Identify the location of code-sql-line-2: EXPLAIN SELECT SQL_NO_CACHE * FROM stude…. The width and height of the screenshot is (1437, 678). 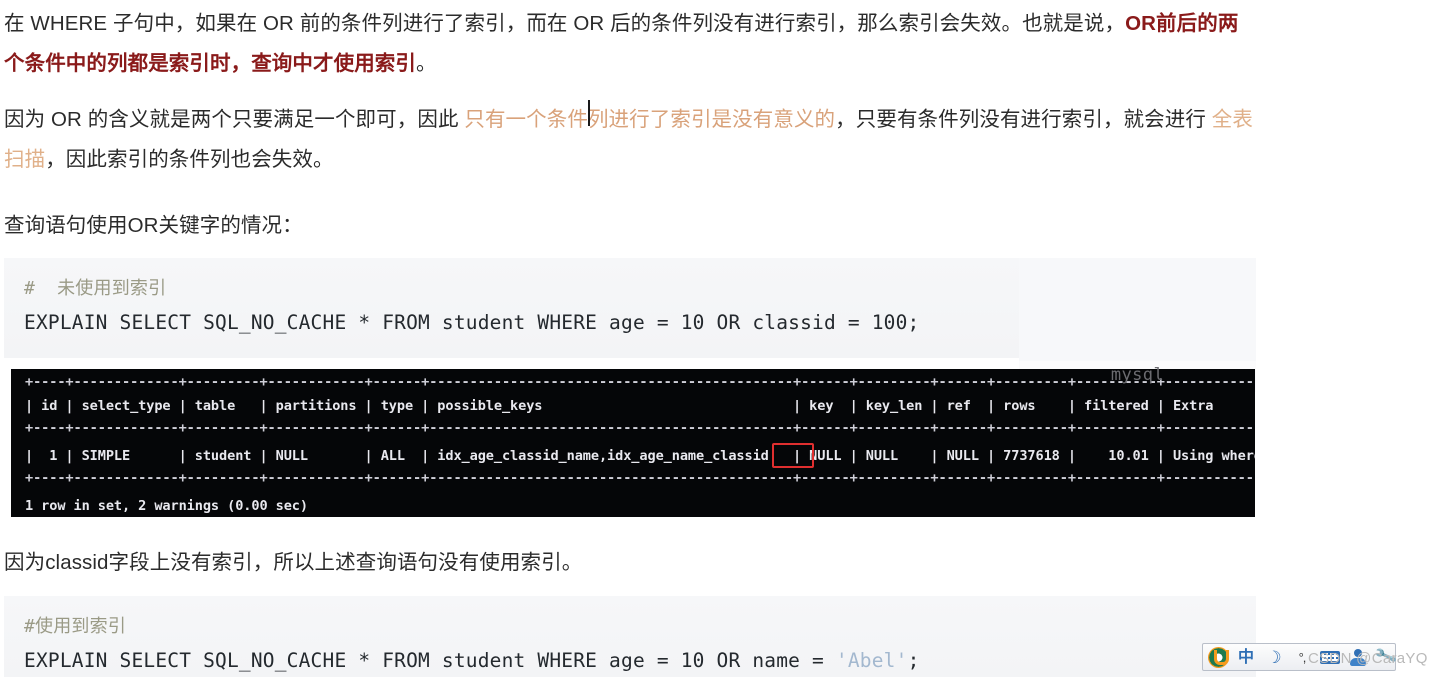
(630, 661).